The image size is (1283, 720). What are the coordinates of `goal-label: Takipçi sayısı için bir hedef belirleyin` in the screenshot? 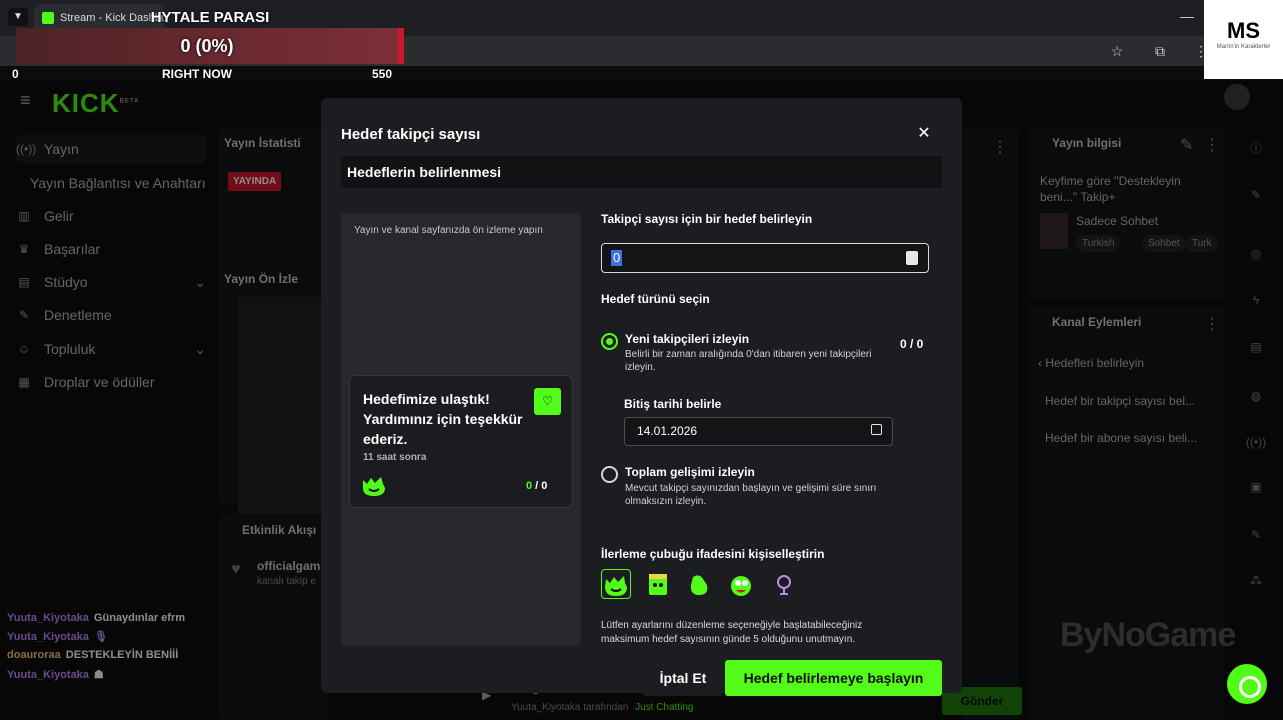 It's located at (707, 219).